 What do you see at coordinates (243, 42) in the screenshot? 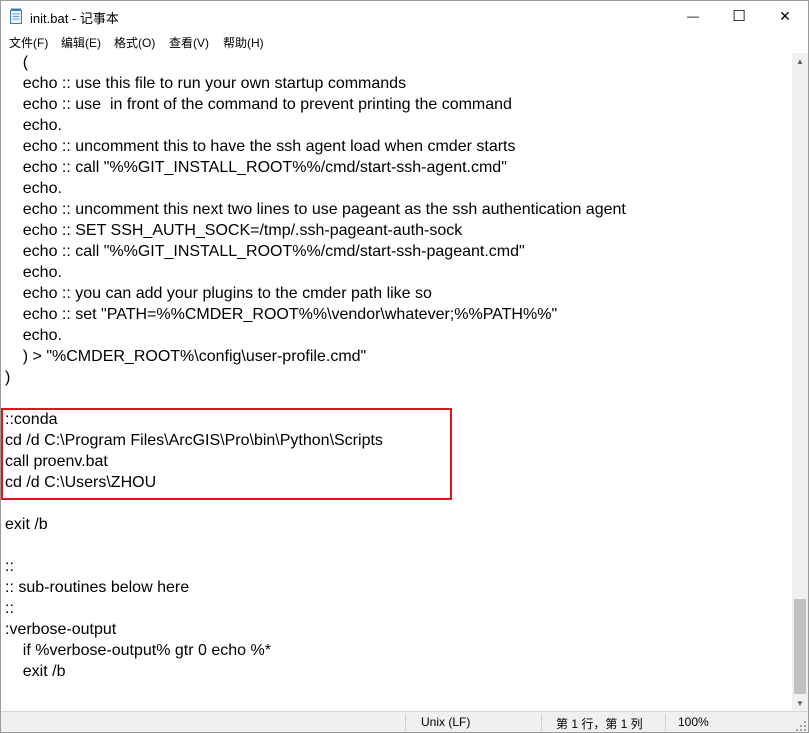
I see `menu-help: 帮助(H)` at bounding box center [243, 42].